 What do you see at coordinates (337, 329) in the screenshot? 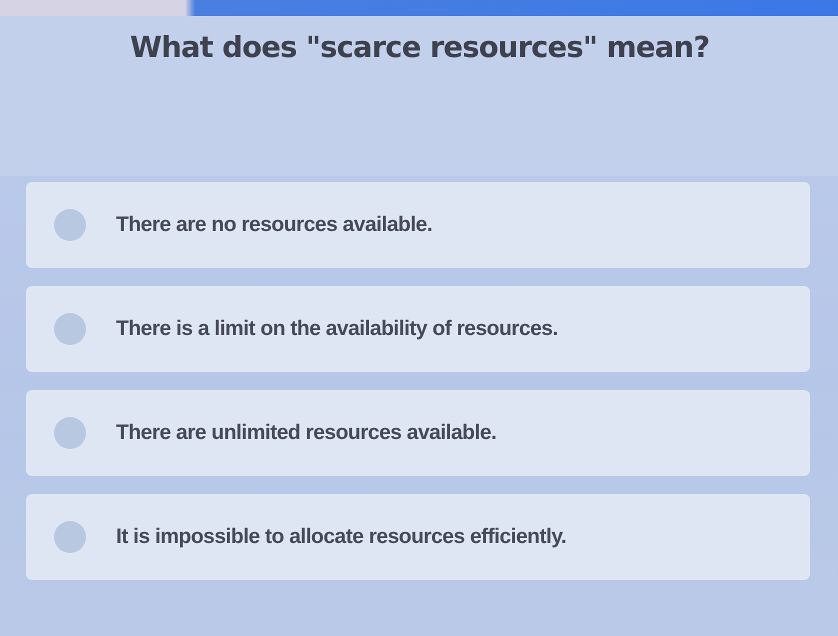
I see `option-text: There is a limit on the availability of resources.` at bounding box center [337, 329].